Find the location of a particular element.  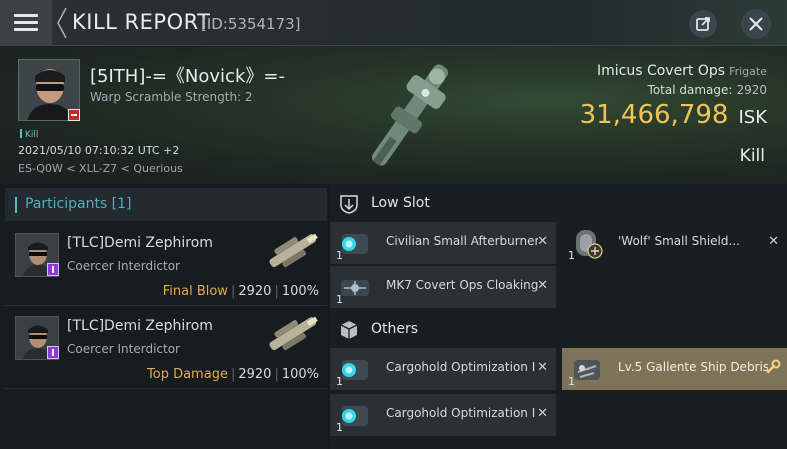

page-title: KILL REPORT is located at coordinates (141, 22).